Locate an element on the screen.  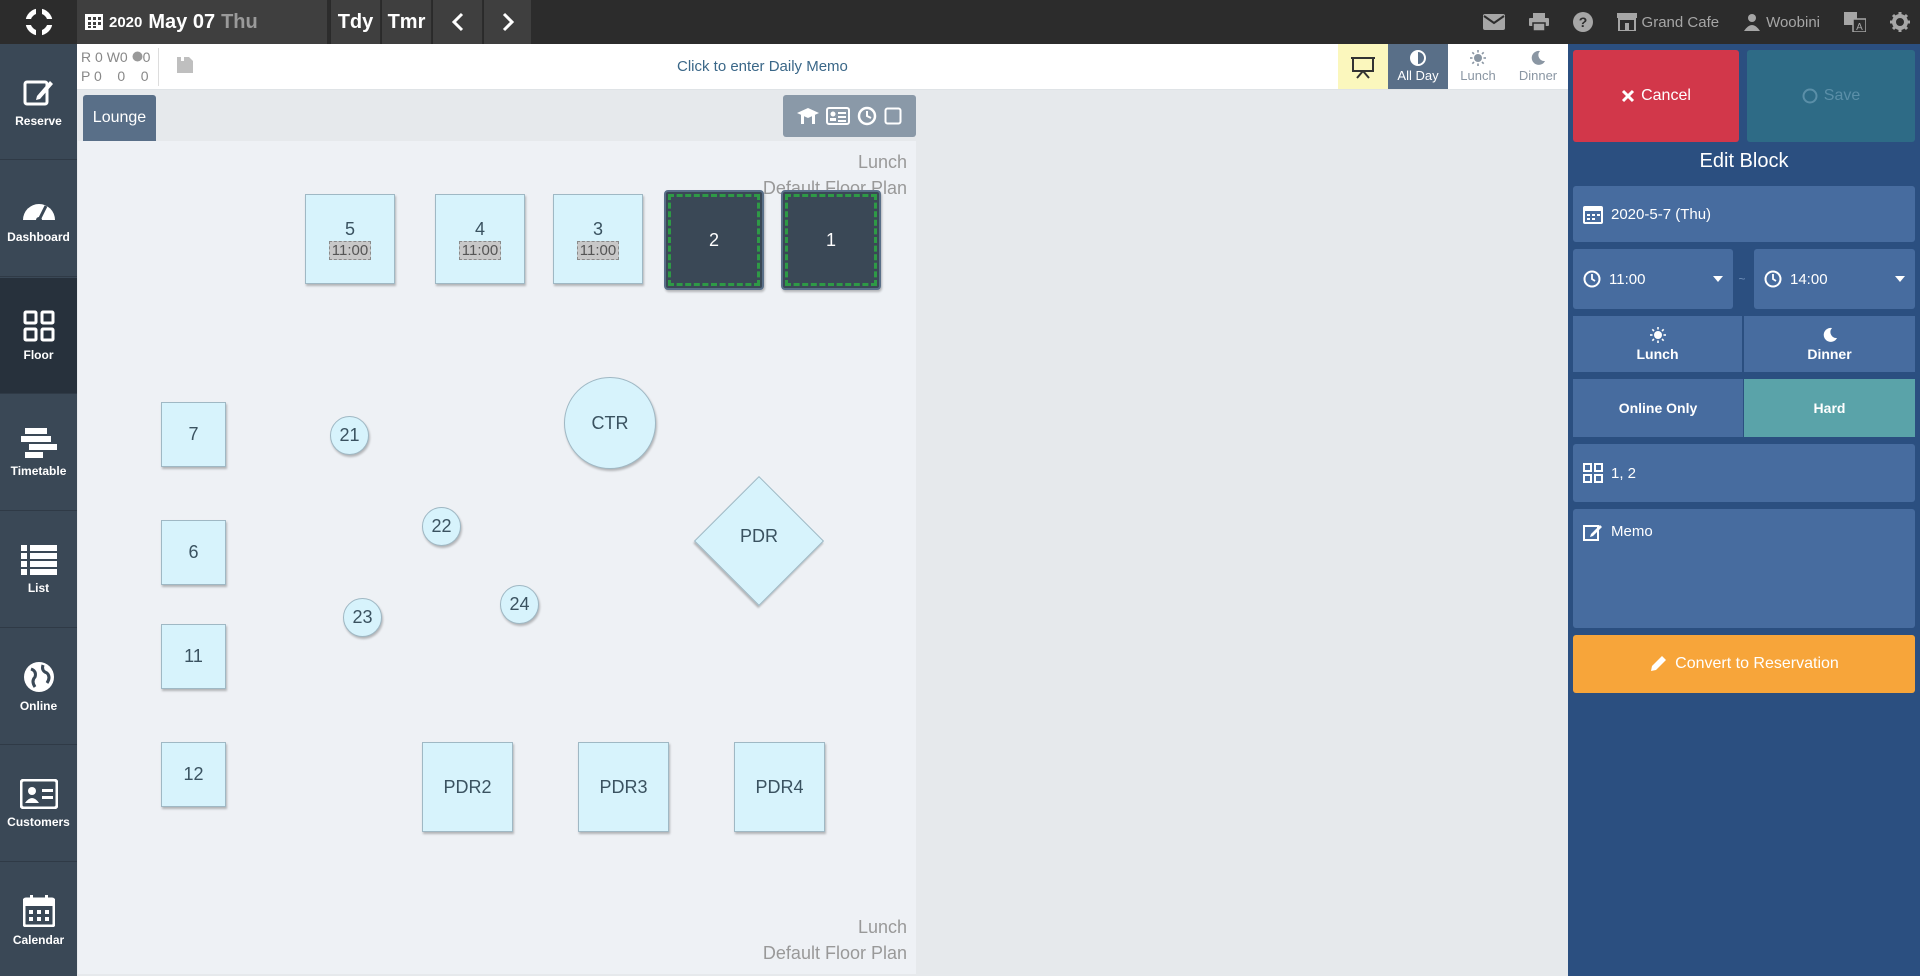
sidebar-item-customers: Customers is located at coordinates (38, 804).